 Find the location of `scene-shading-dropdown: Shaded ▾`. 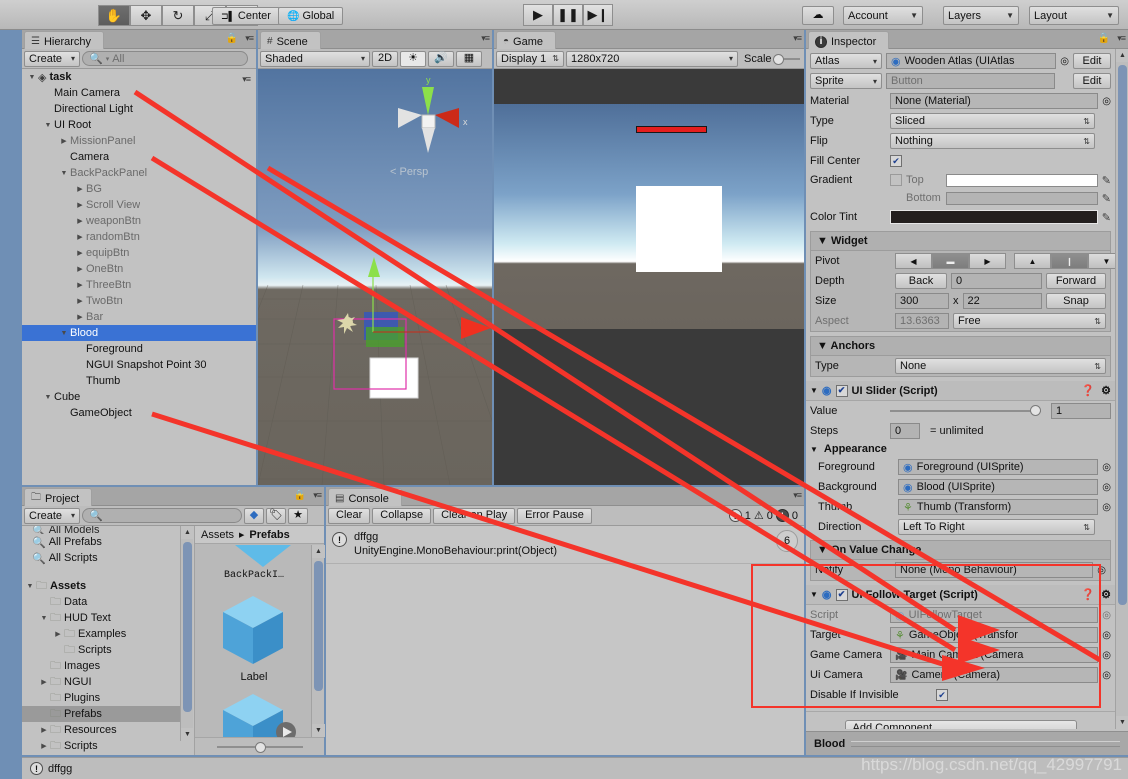

scene-shading-dropdown: Shaded ▾ is located at coordinates (315, 58).